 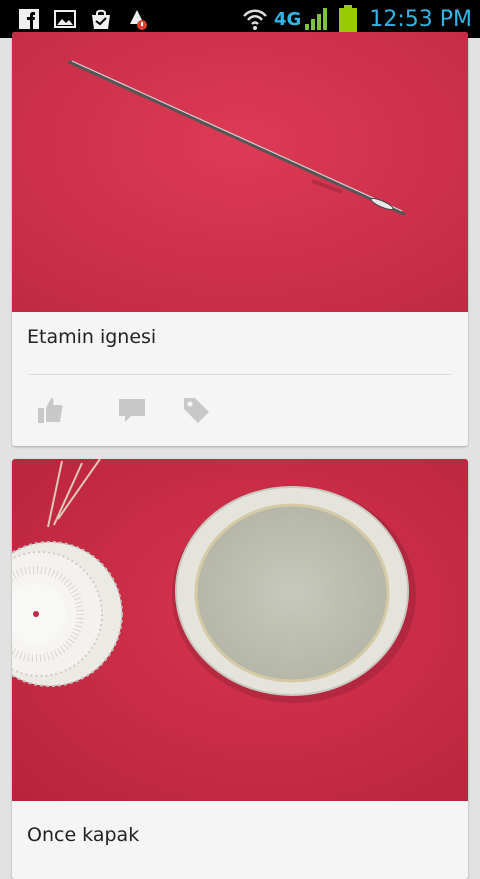 What do you see at coordinates (240, 374) in the screenshot?
I see `divider` at bounding box center [240, 374].